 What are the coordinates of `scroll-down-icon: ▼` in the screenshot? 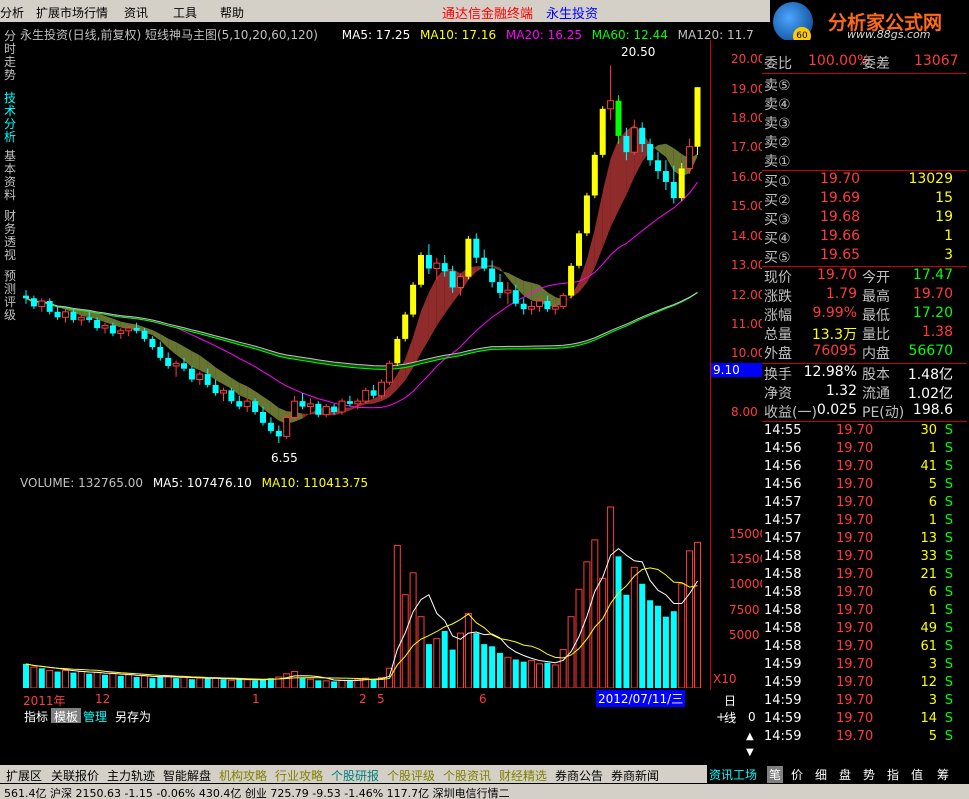 It's located at (750, 752).